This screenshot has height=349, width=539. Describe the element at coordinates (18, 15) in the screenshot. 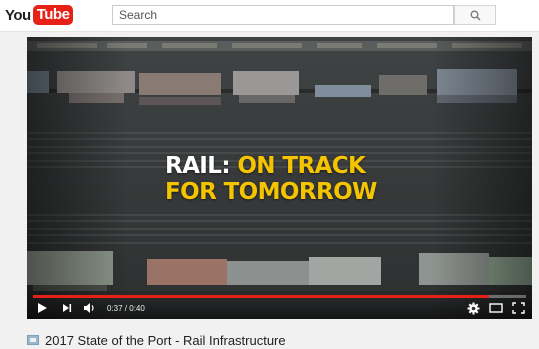

I see `logo-you-text: You` at that location.